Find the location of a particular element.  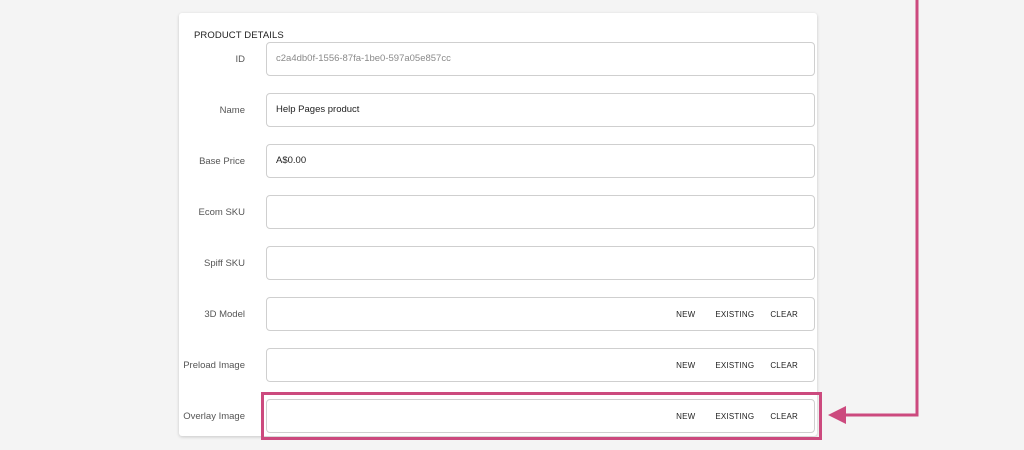

annotation-arrow-icon is located at coordinates (873, 212).